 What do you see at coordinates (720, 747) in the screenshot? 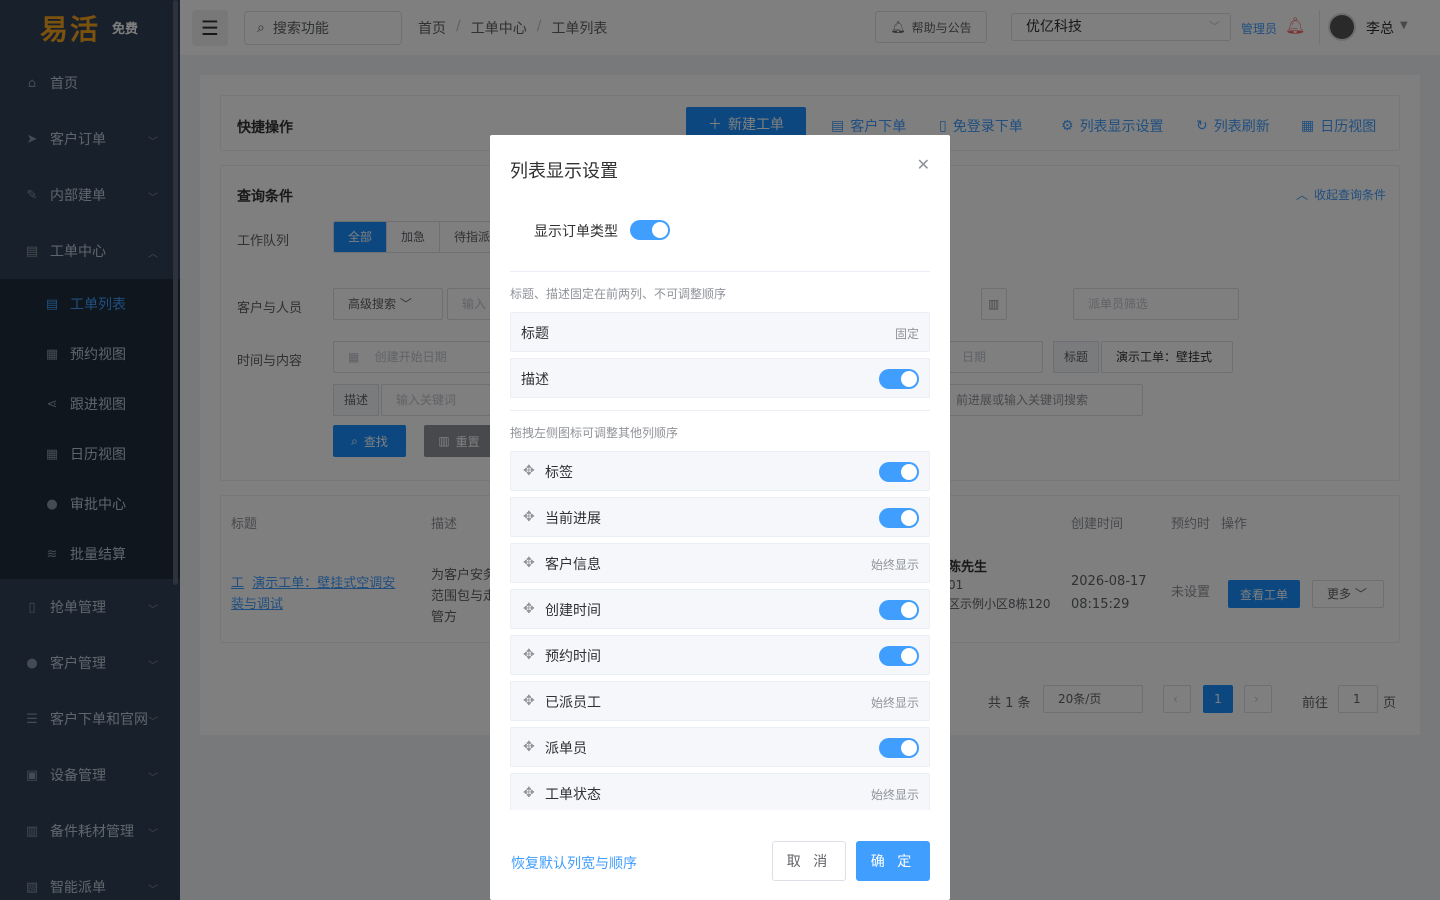
I see `column-row-dispatcher: ✥ 派单员` at bounding box center [720, 747].